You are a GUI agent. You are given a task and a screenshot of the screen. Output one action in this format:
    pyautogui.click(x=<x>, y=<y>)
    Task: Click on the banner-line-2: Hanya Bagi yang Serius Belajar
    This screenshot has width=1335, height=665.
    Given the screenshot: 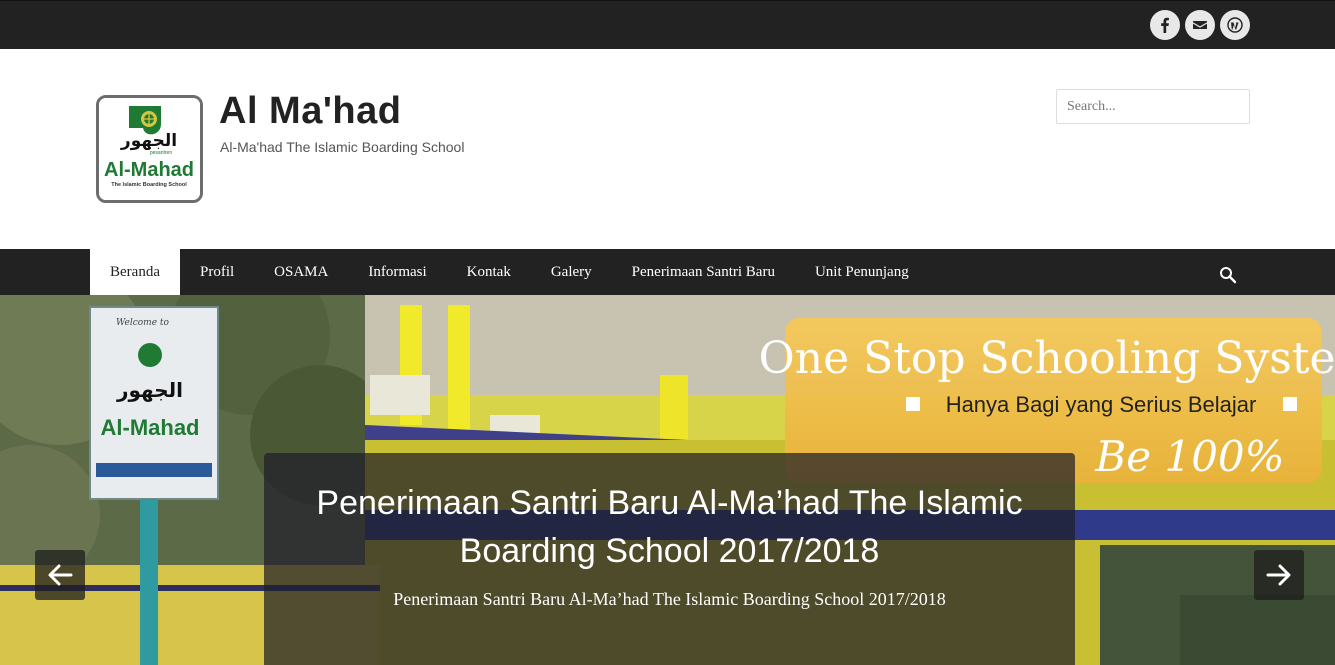 What is the action you would take?
    pyautogui.click(x=1101, y=404)
    